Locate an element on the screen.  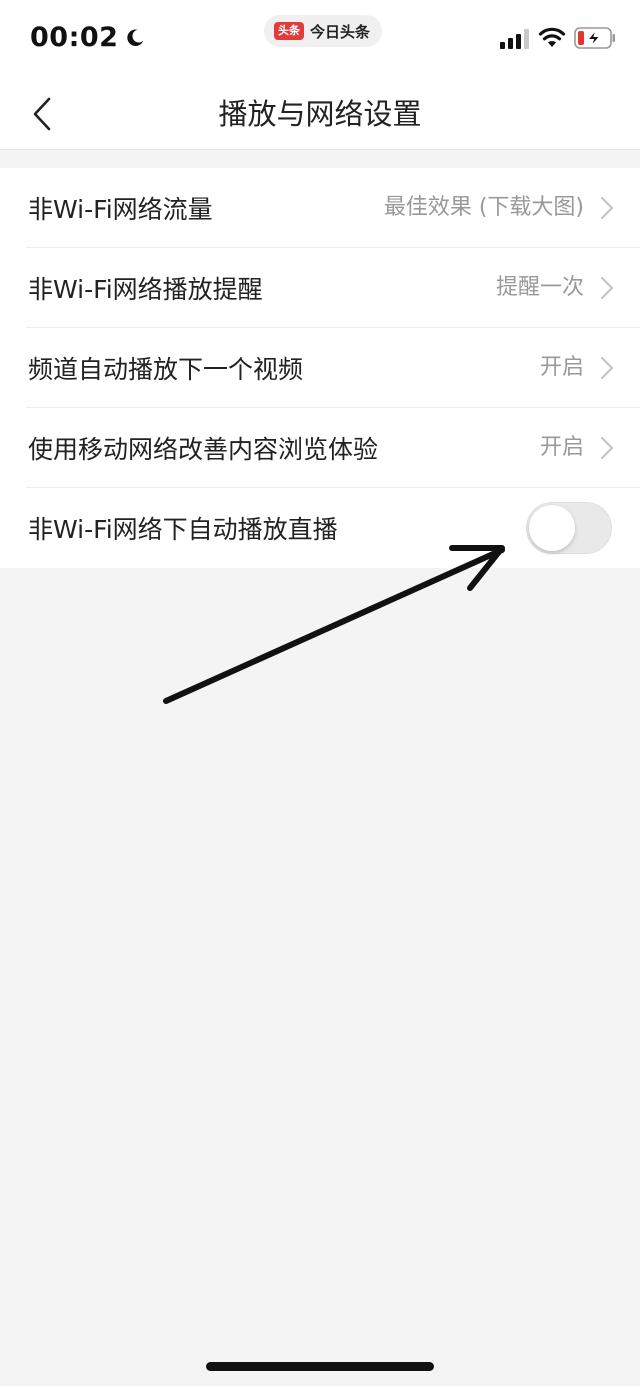
setting-label: 非Wi-Fi网络流量 is located at coordinates (120, 209).